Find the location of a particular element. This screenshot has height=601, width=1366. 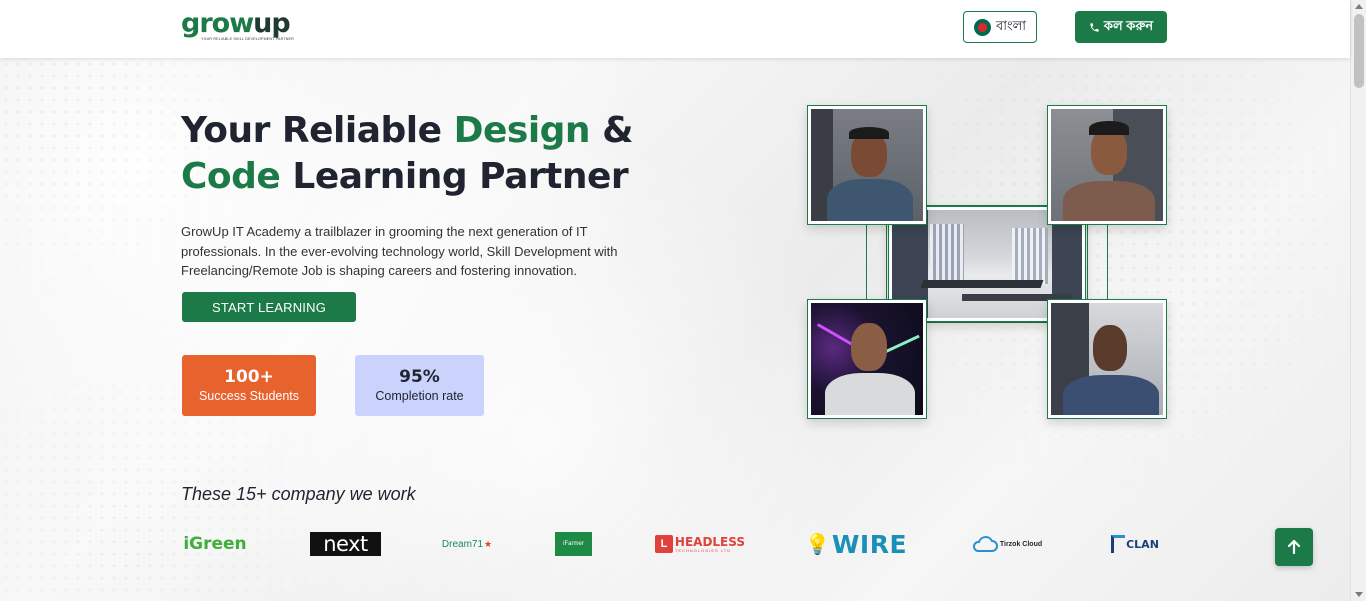

company-logo-headless: L HEADLESS TECHNOLOGIES LTD is located at coordinates (700, 544).